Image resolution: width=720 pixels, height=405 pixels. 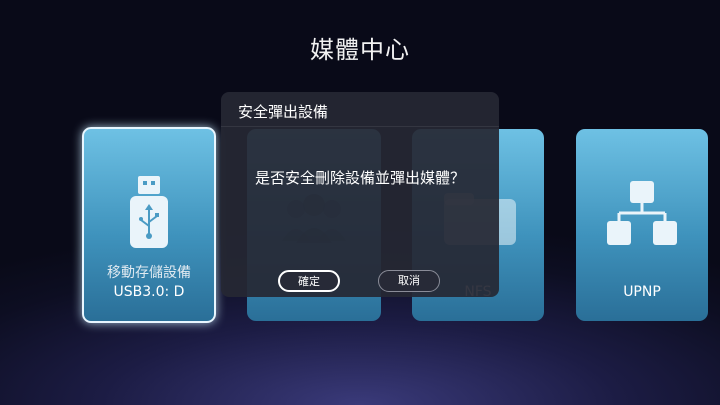 What do you see at coordinates (283, 112) in the screenshot?
I see `dialog-title: 安全彈出設備` at bounding box center [283, 112].